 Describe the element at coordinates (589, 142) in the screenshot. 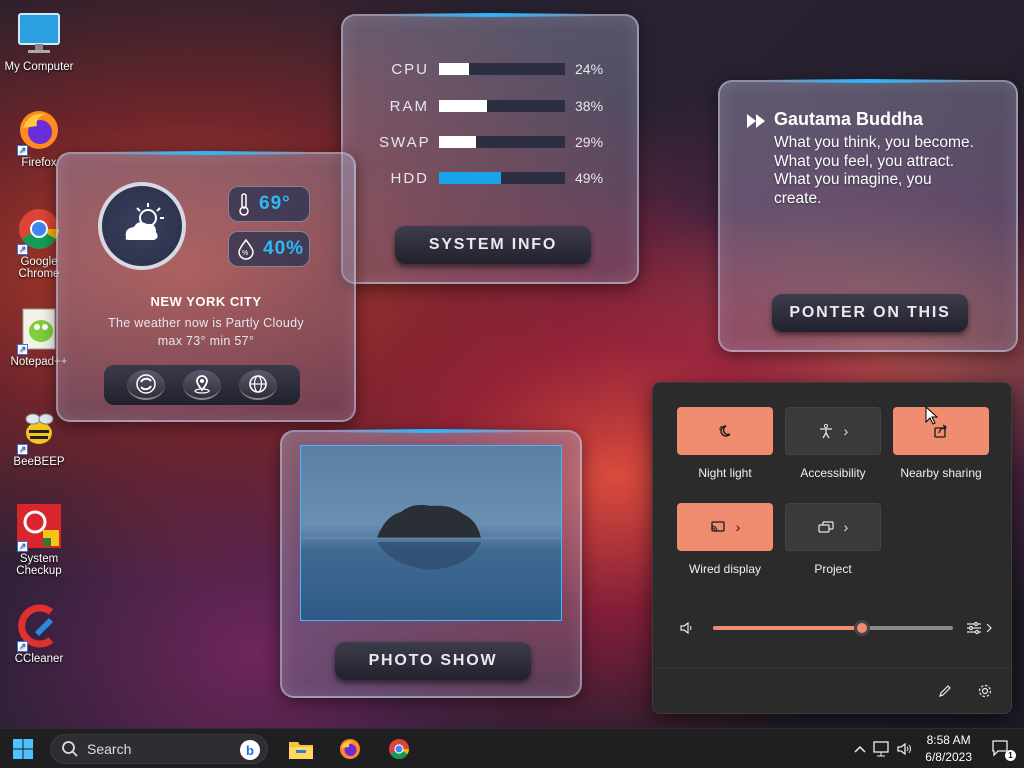

I see `swap-percent: 29%` at that location.